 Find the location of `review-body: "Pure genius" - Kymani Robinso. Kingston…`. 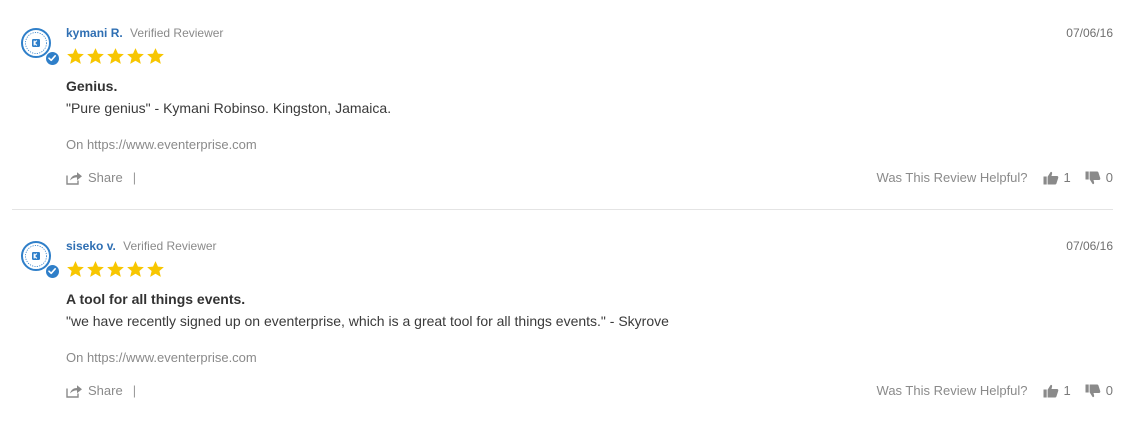

review-body: "Pure genius" - Kymani Robinso. Kingston… is located at coordinates (229, 108).